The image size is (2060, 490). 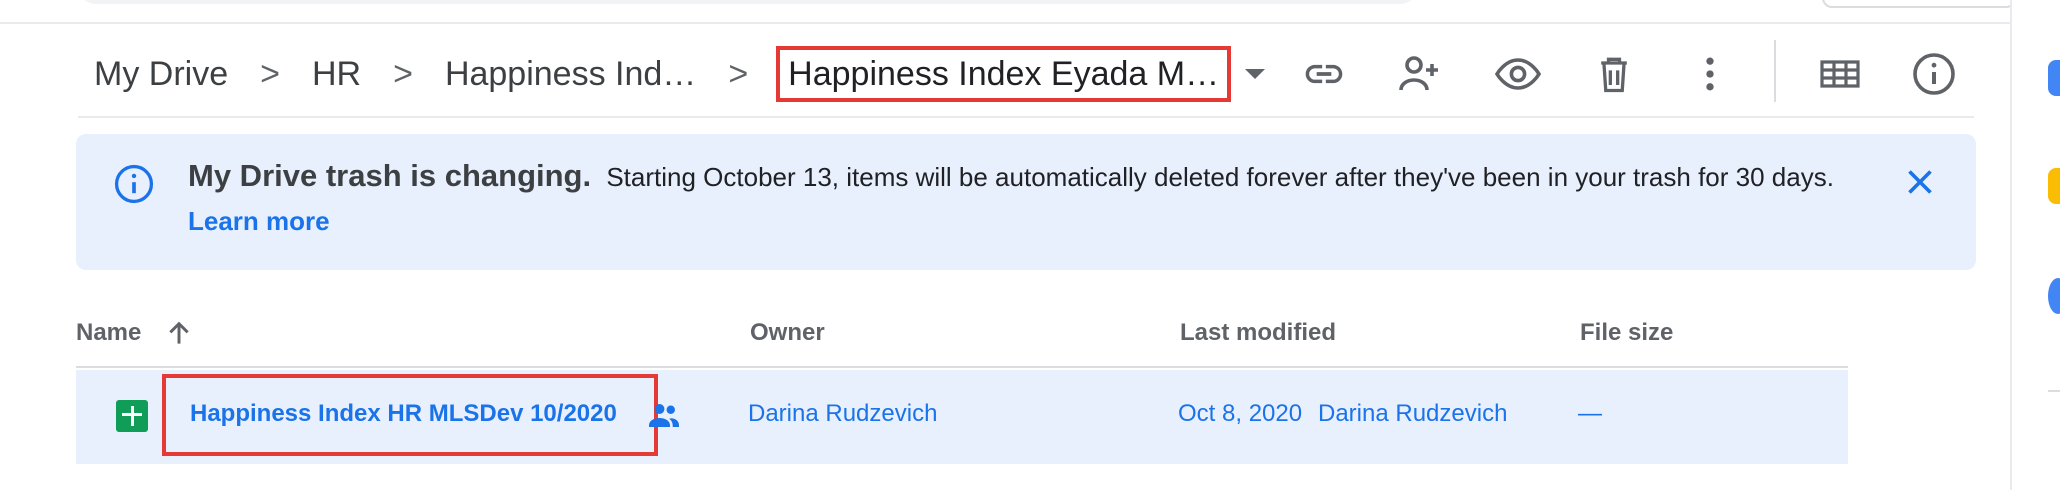 I want to click on file-modified-date: Oct 8, 2020, so click(x=1240, y=413).